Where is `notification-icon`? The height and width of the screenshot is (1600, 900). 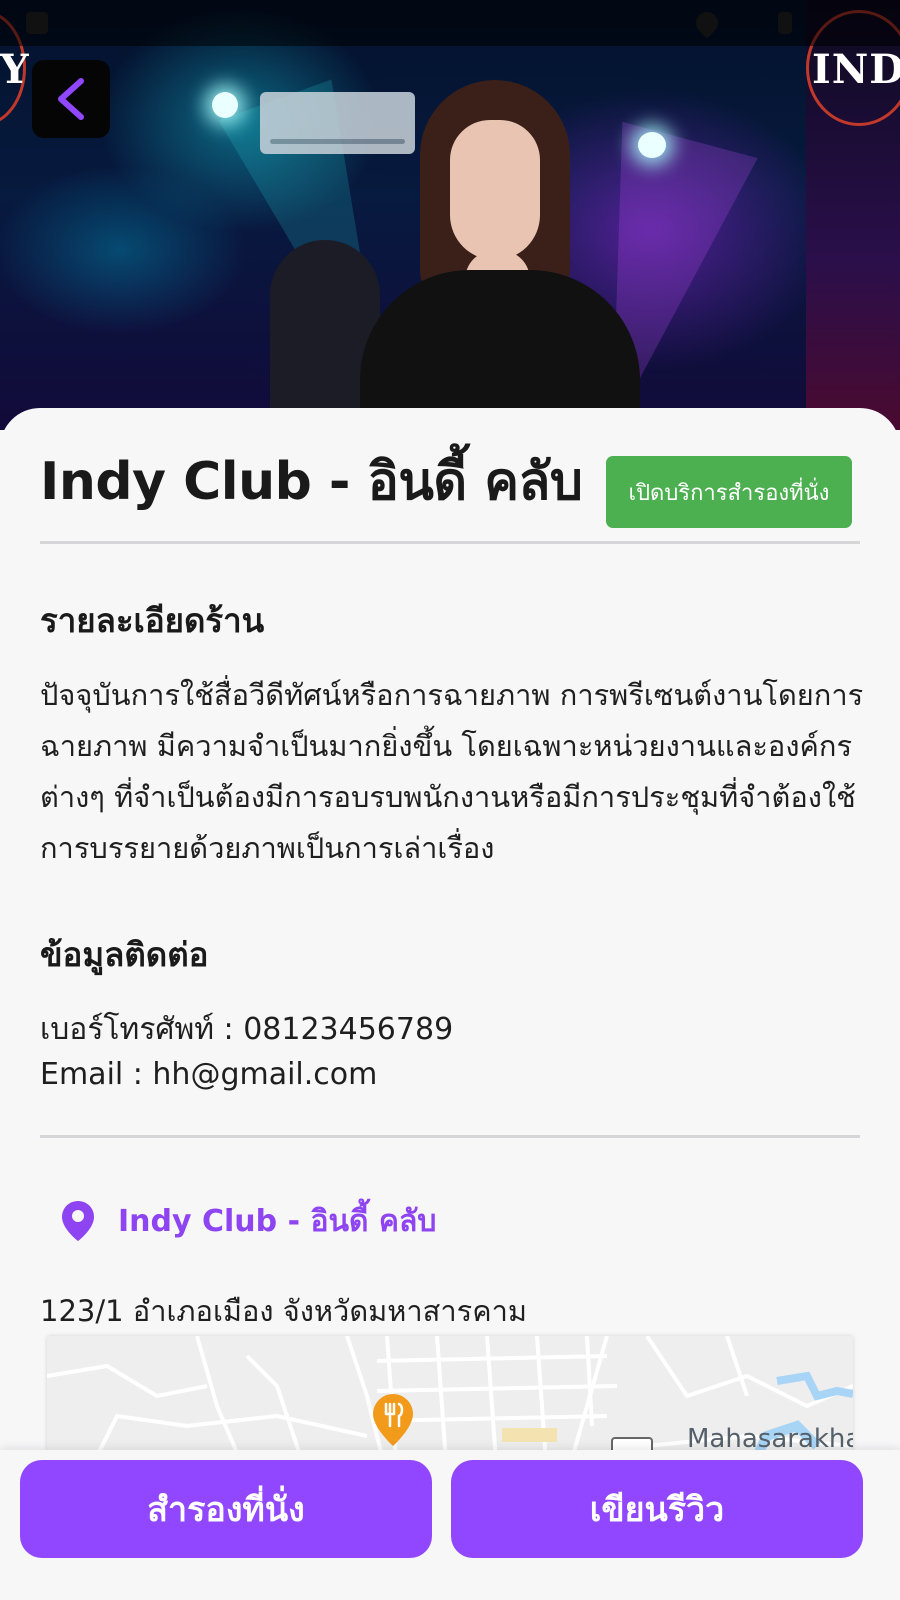 notification-icon is located at coordinates (37, 23).